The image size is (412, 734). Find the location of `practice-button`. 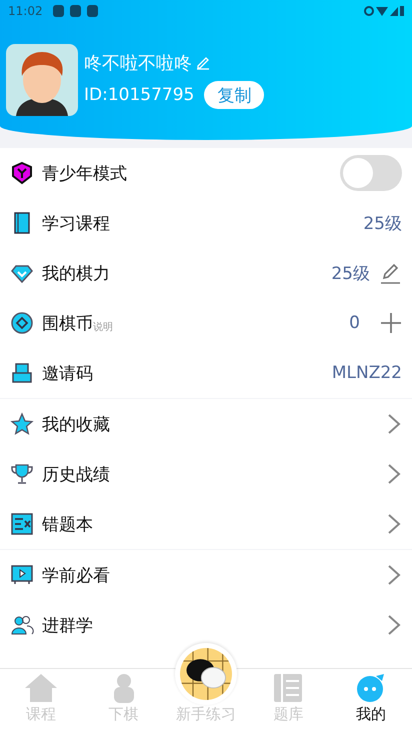

practice-button is located at coordinates (206, 674).